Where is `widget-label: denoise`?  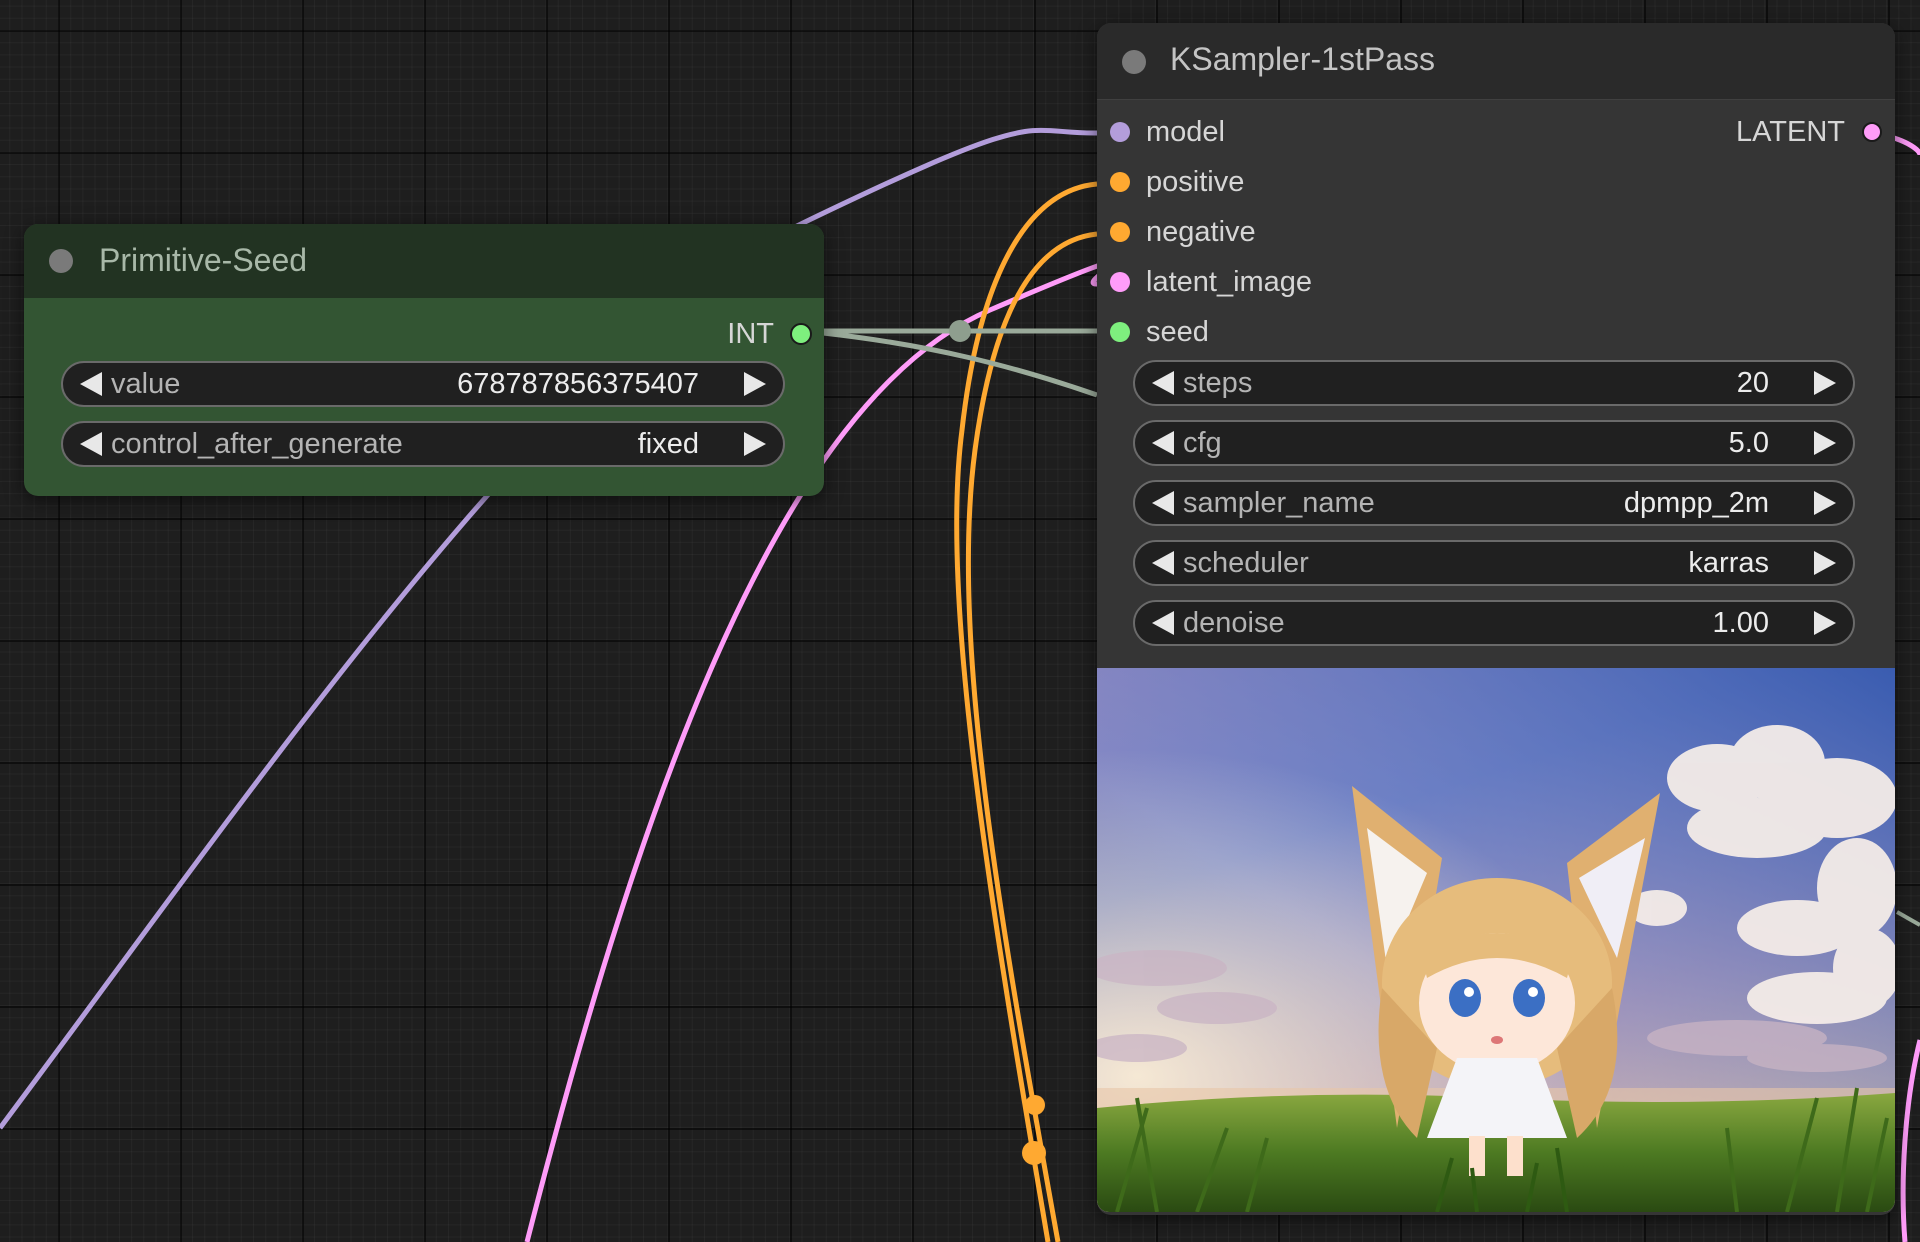 widget-label: denoise is located at coordinates (1234, 623).